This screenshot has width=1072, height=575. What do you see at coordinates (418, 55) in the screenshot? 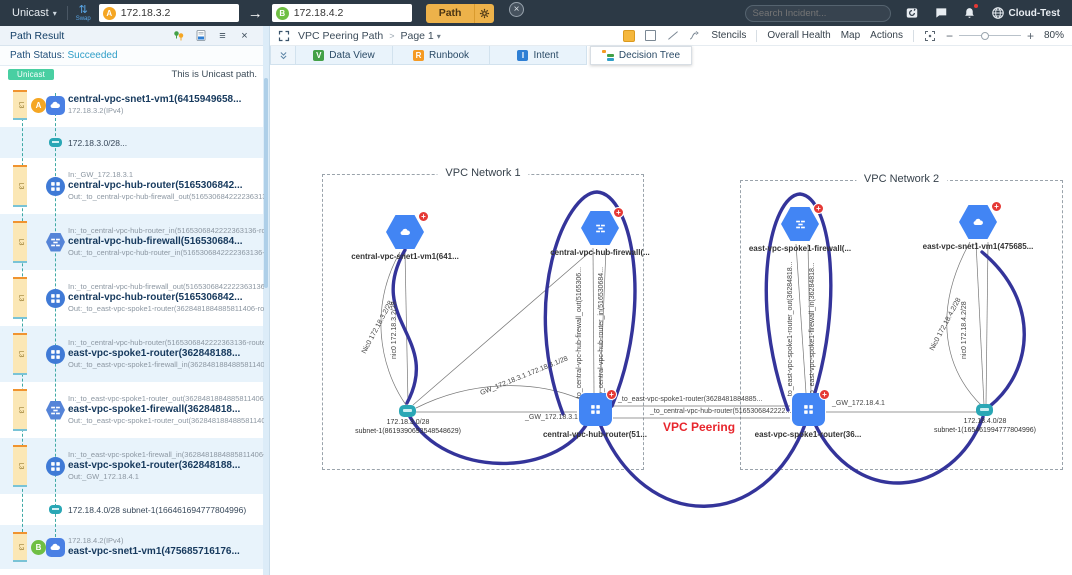
I see `tab-badge-icon: R` at bounding box center [418, 55].